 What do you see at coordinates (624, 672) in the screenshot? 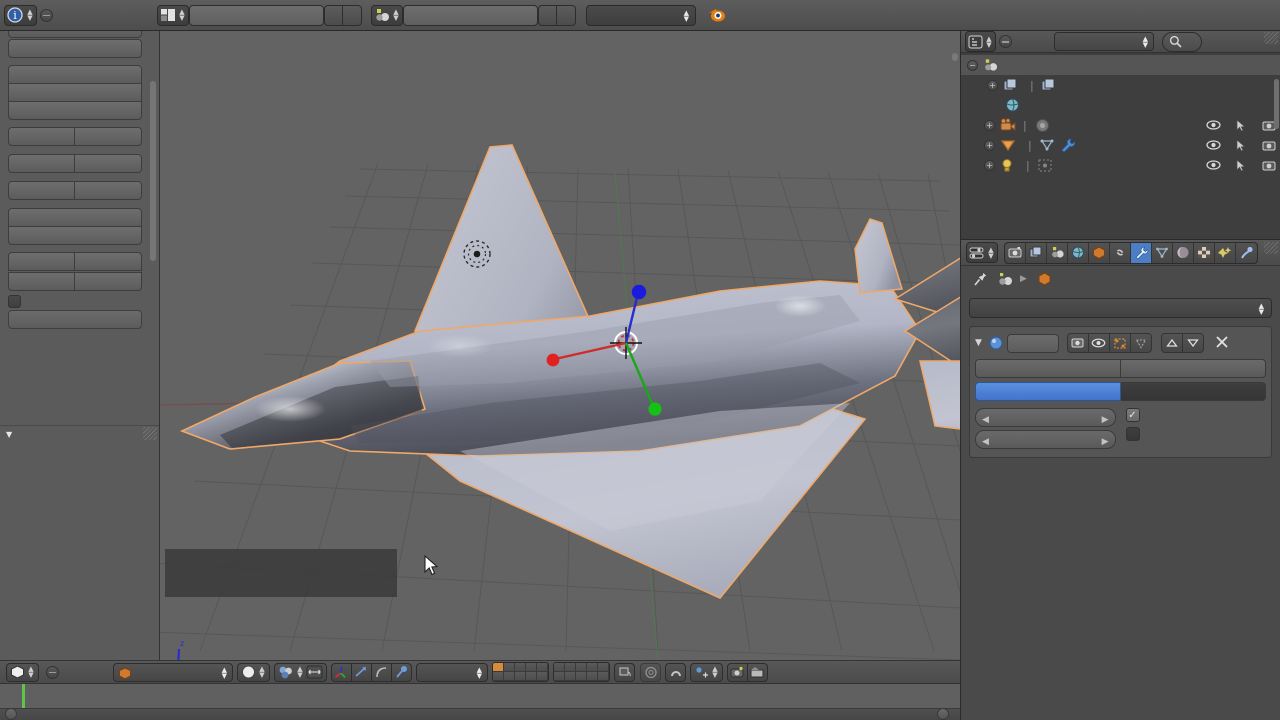
I see `lock-layers-icon` at bounding box center [624, 672].